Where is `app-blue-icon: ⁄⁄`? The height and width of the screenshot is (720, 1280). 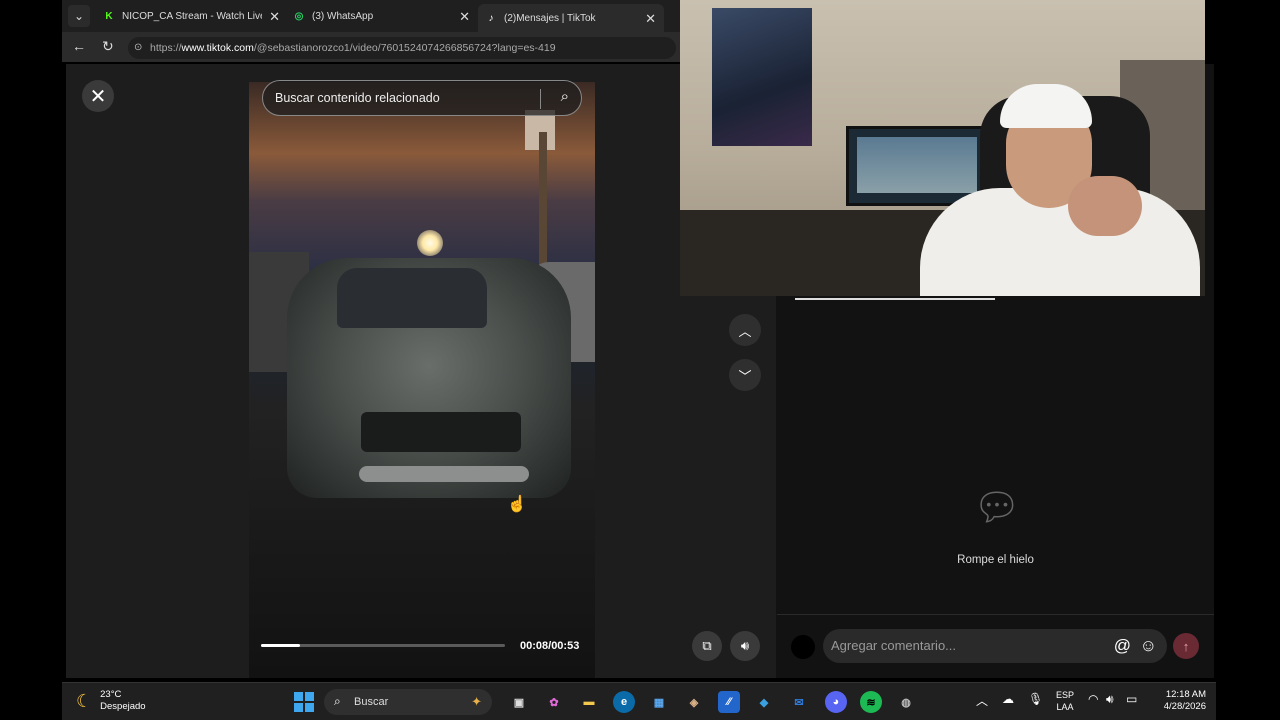 app-blue-icon: ⁄⁄ is located at coordinates (729, 702).